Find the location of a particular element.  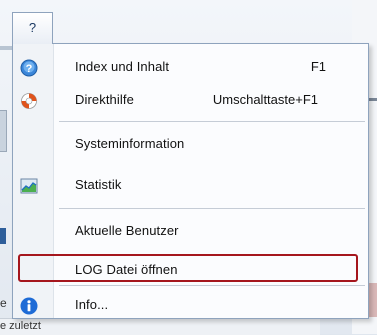

menu-item-aktuelle-benutzer: Aktuelle Benutzer is located at coordinates (190, 231).